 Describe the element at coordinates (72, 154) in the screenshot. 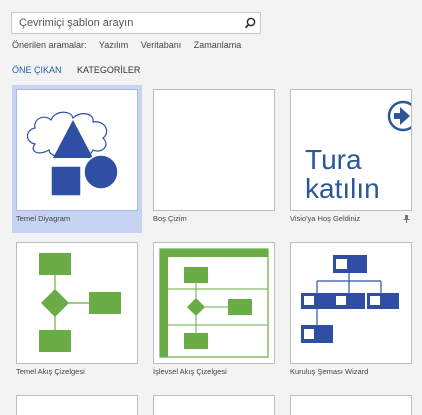

I see `basic-shapes-icon` at that location.